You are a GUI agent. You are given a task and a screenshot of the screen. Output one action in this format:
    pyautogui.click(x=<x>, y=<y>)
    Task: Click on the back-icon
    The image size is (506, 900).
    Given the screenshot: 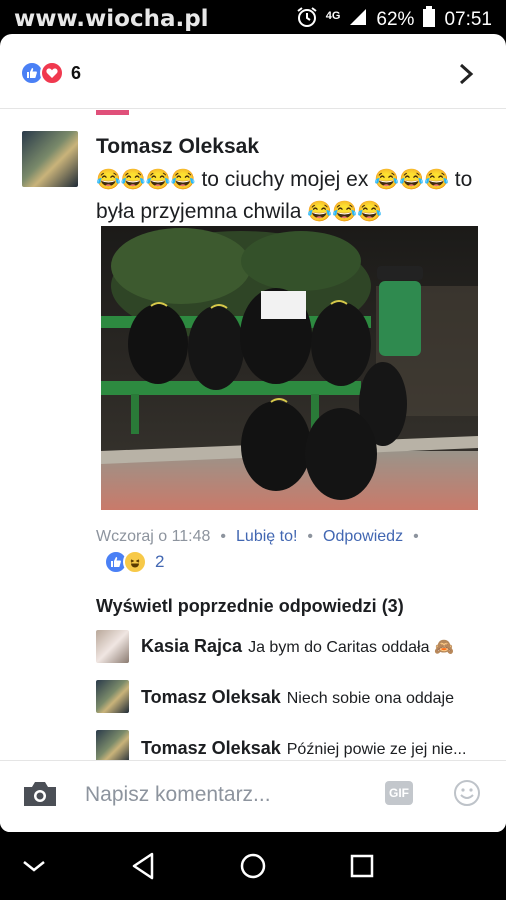 What is the action you would take?
    pyautogui.click(x=144, y=866)
    